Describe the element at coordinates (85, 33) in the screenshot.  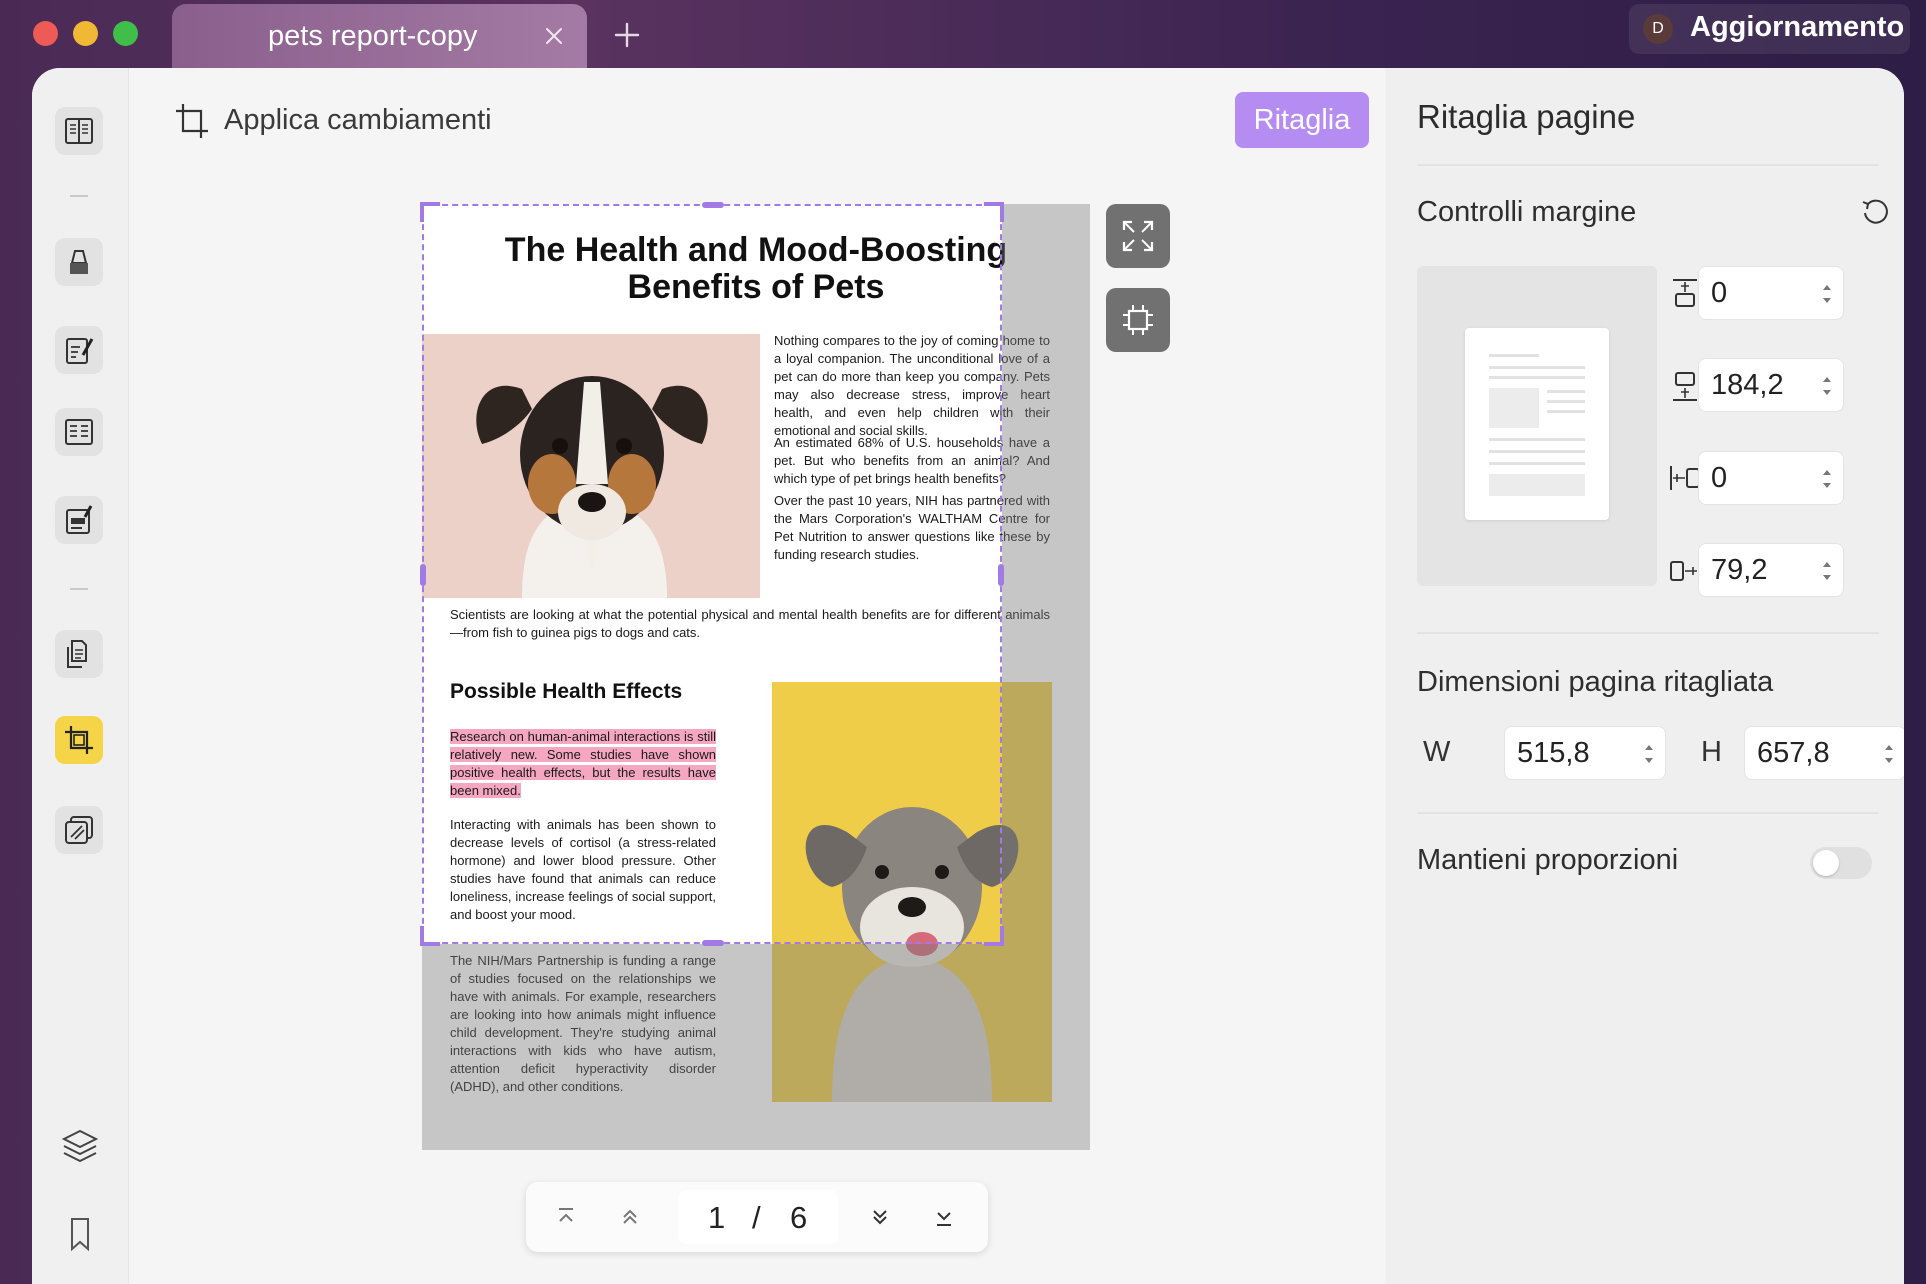
I see `minimize-window-button` at that location.